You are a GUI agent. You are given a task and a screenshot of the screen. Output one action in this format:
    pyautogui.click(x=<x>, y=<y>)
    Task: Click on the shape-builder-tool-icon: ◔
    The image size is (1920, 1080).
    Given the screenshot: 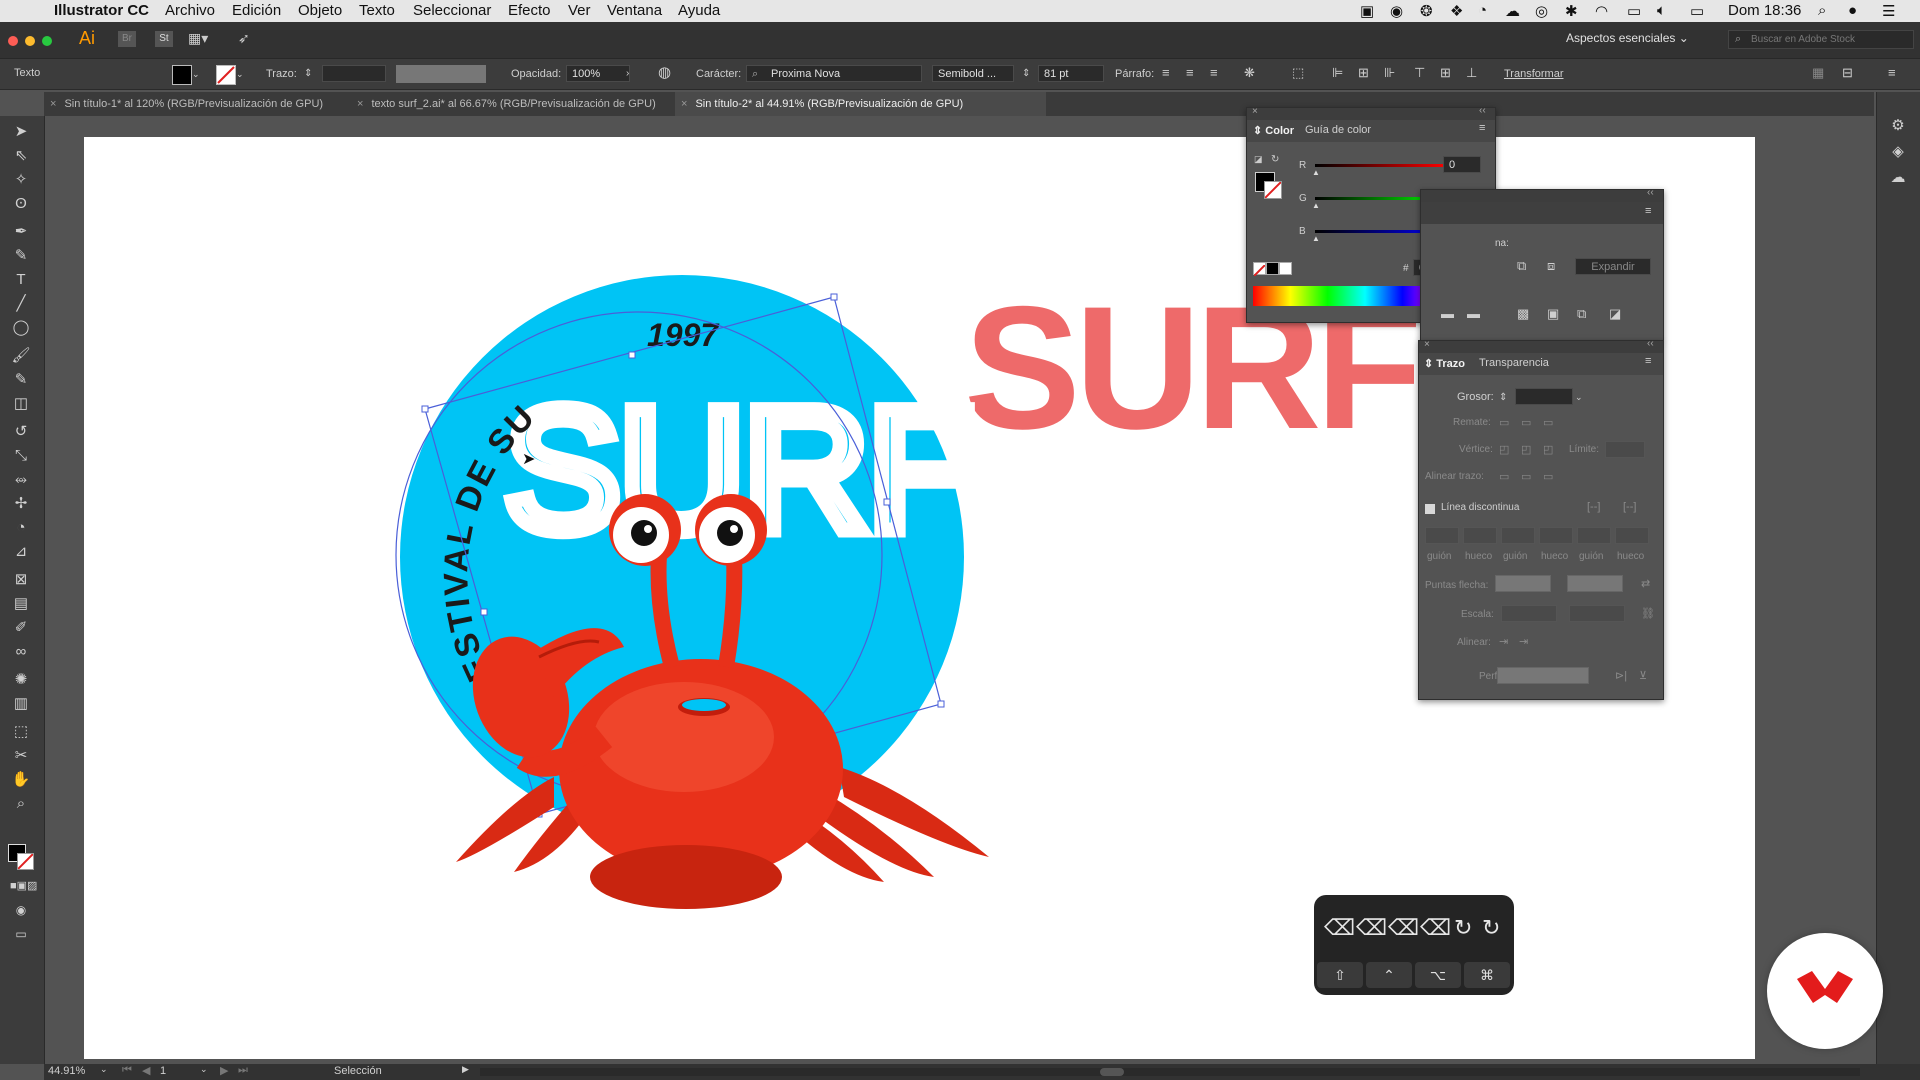 What is the action you would take?
    pyautogui.click(x=21, y=528)
    